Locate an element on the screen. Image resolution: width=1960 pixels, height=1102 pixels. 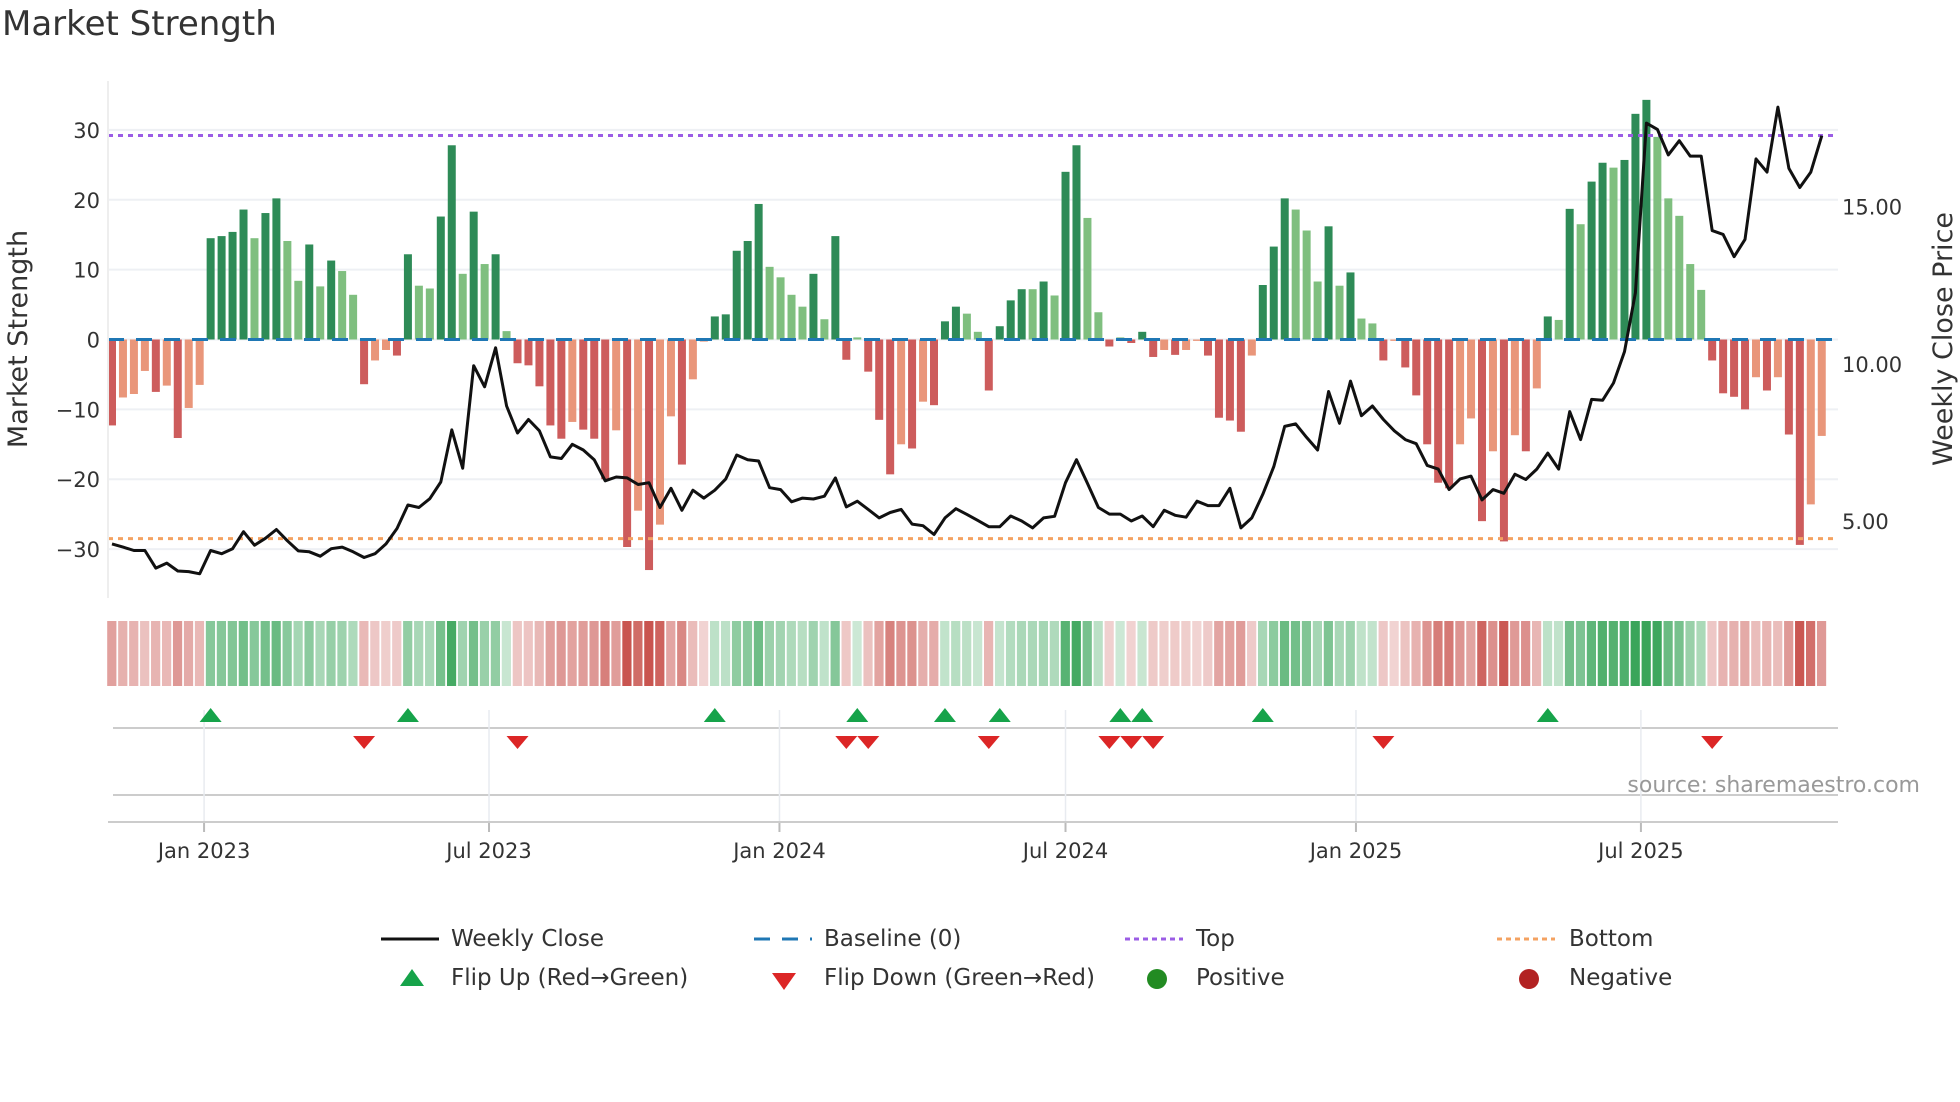
y2-tick-label: 5.00 is located at coordinates (1865, 522).